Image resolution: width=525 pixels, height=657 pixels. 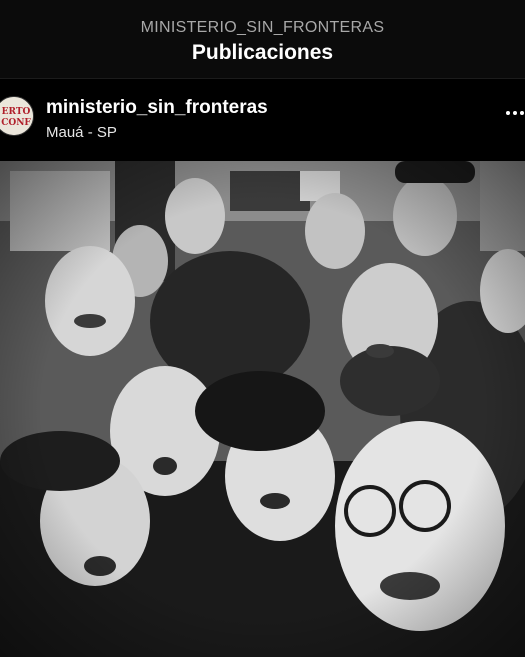 What do you see at coordinates (262, 39) in the screenshot?
I see `top-header: MINISTERIO_SIN_FRONTERAS Publicaciones` at bounding box center [262, 39].